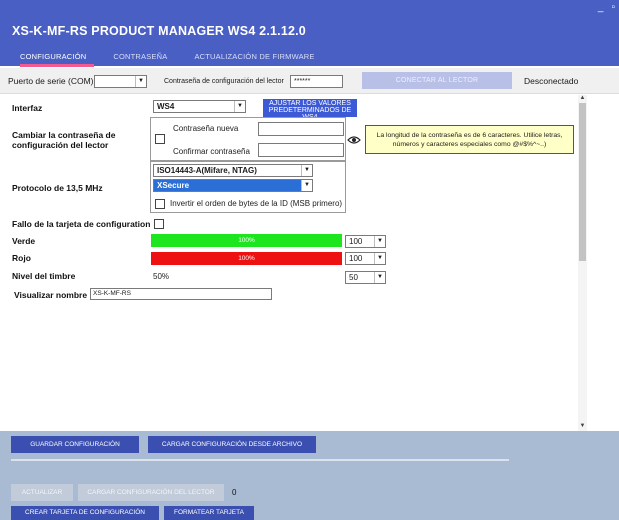  Describe the element at coordinates (51, 81) in the screenshot. I see `serial-port-label: Puerto de serie (COM)` at that location.